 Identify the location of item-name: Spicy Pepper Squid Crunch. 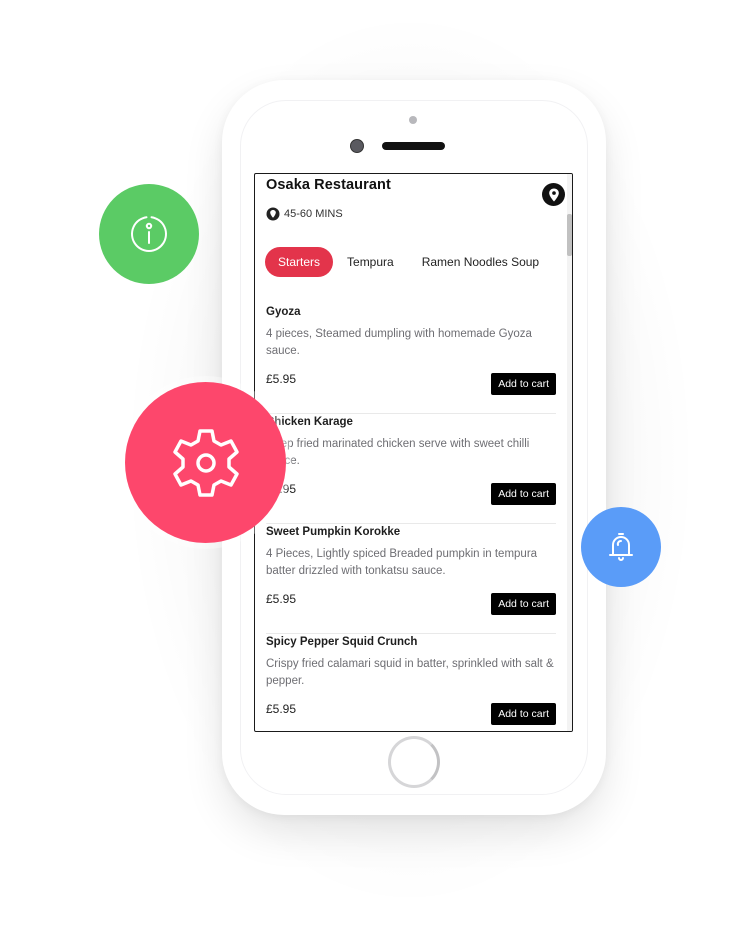
(342, 642).